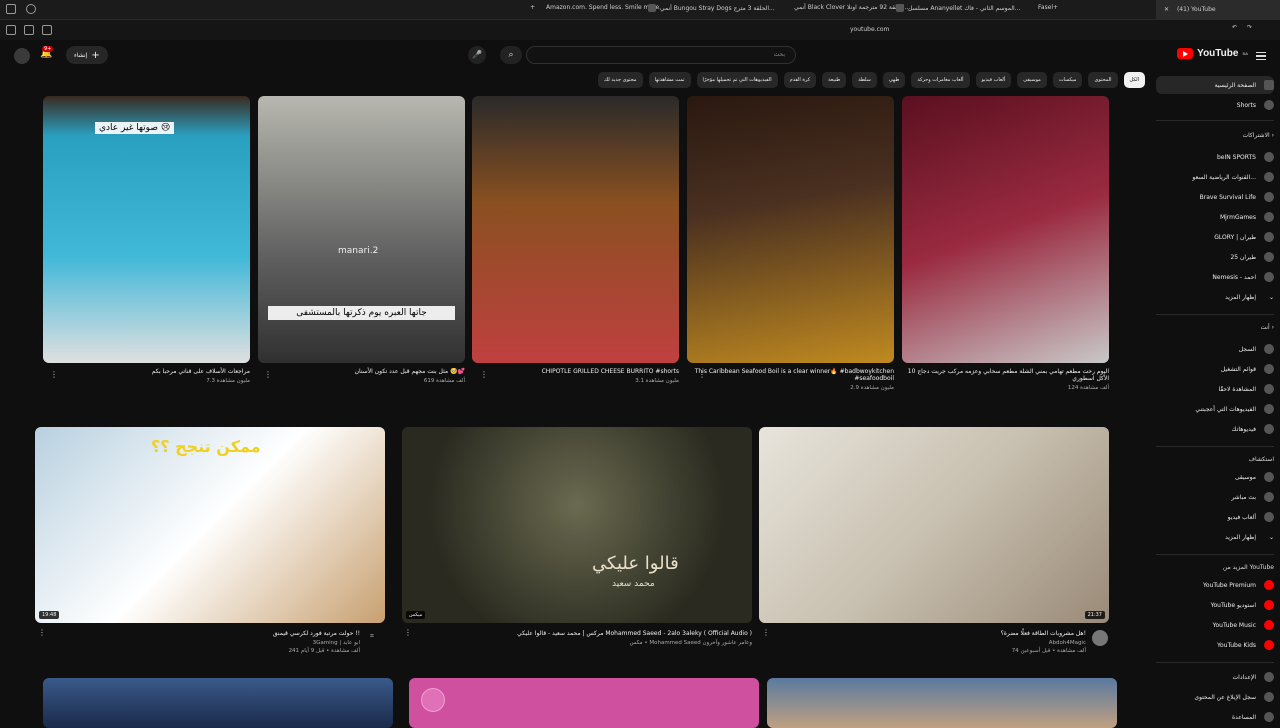  Describe the element at coordinates (1215, 297) in the screenshot. I see `sidebar-show-more: إظهار المزيد ⌄` at that location.